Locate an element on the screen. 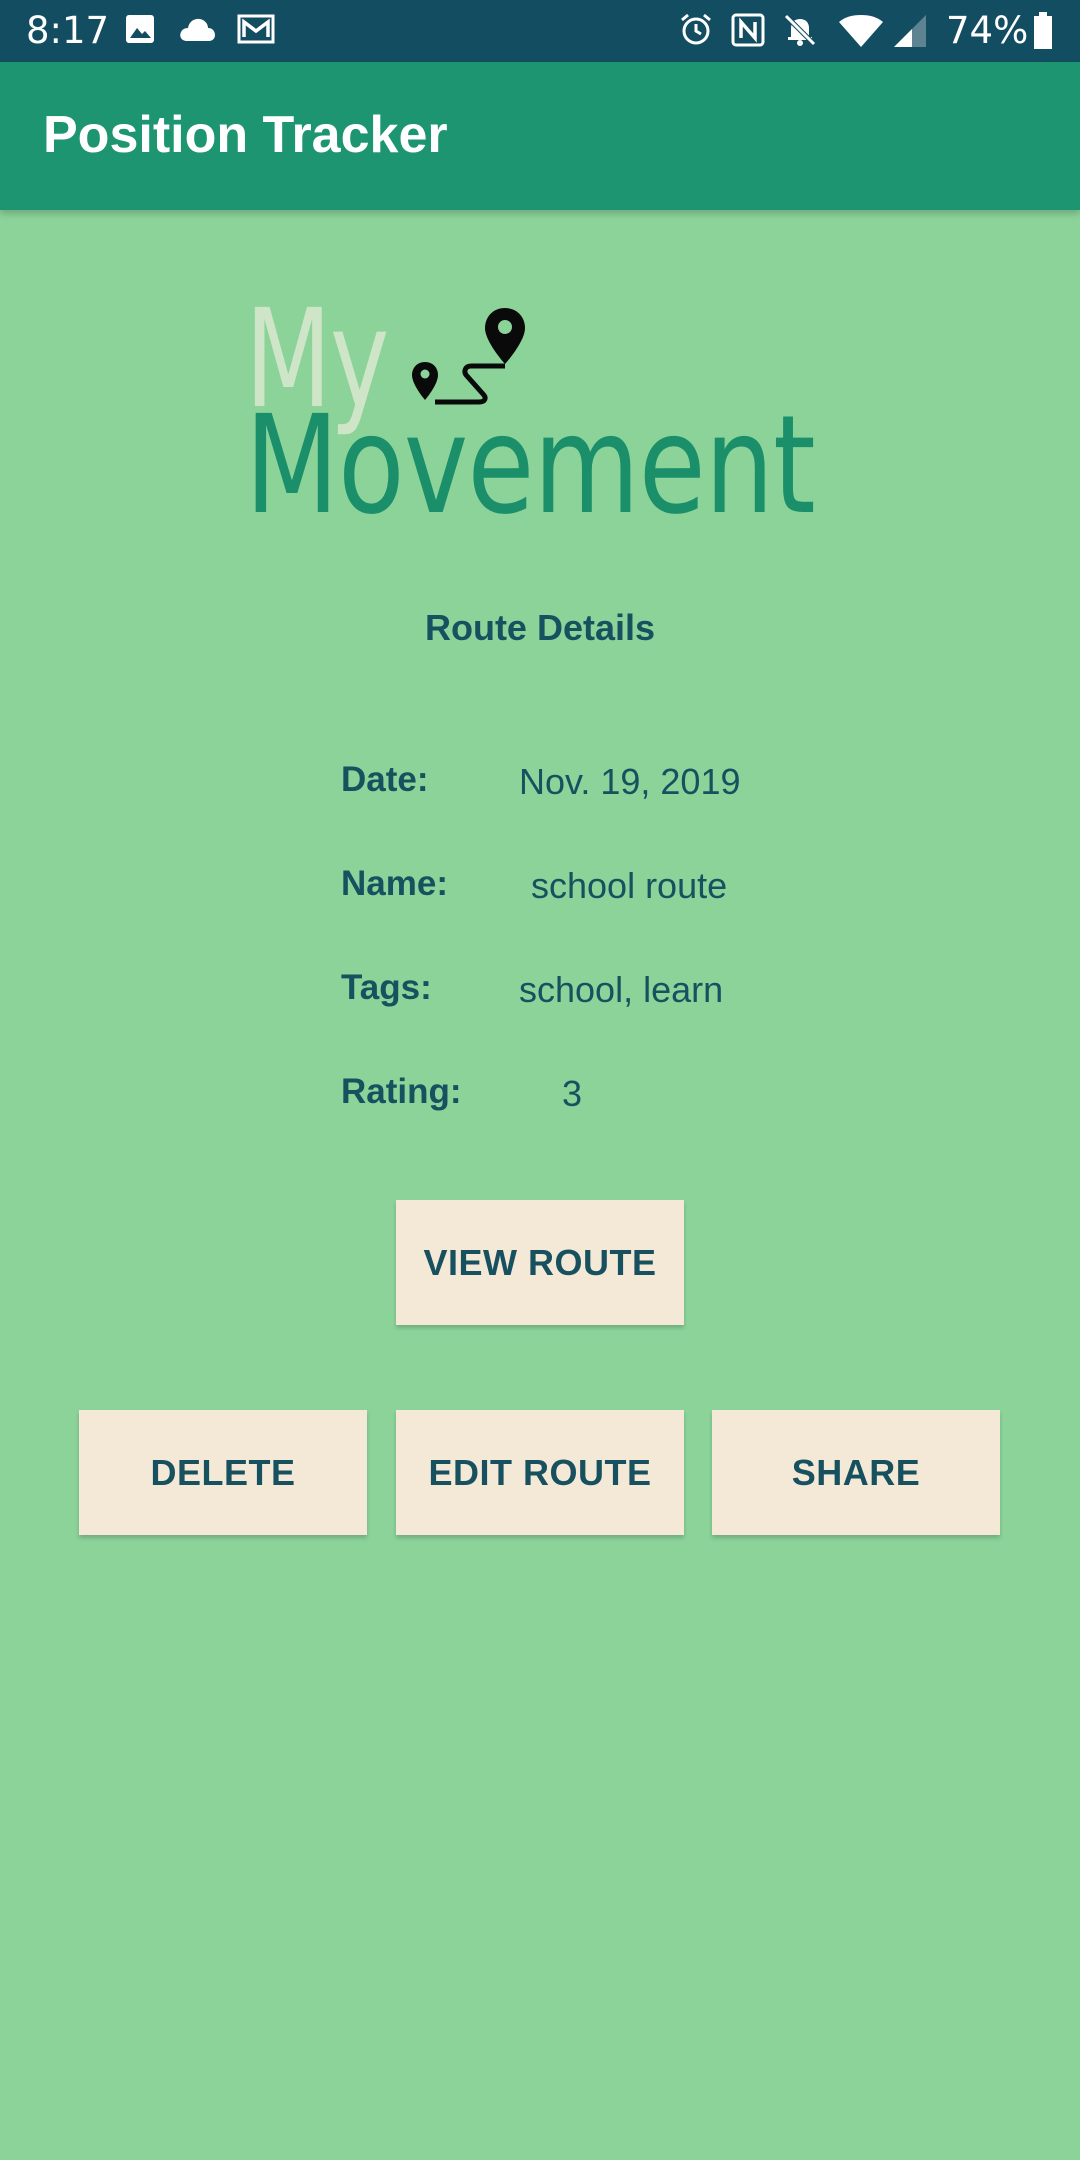 The height and width of the screenshot is (2160, 1080). app-title: Position Tracker is located at coordinates (245, 135).